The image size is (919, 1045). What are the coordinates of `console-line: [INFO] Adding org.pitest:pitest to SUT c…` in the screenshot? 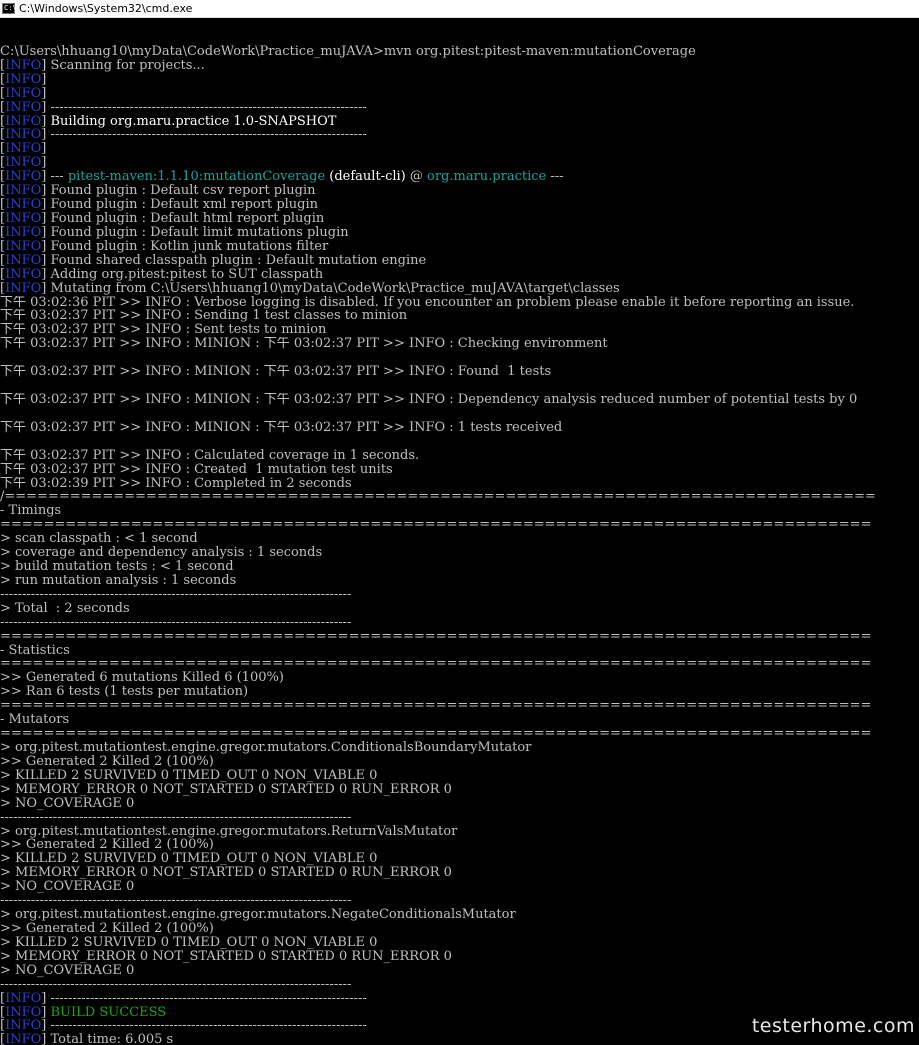 It's located at (162, 274).